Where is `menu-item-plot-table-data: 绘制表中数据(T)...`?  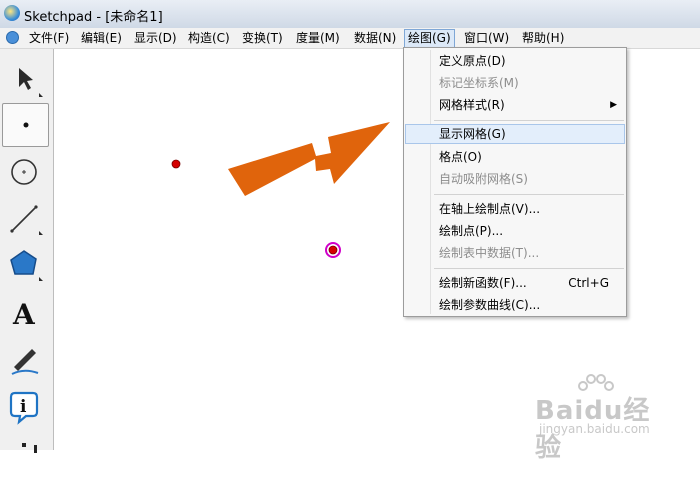 menu-item-plot-table-data: 绘制表中数据(T)... is located at coordinates (515, 253).